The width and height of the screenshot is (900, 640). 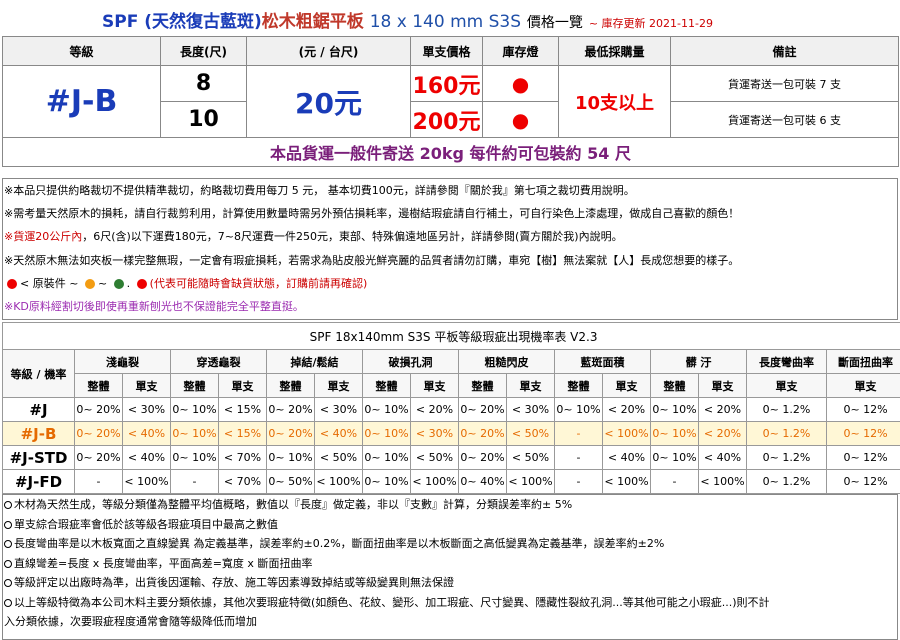 What do you see at coordinates (146, 524) in the screenshot?
I see `bottom-note-text: 單支綜合瑕疵率會低於該等級各瑕疵項目中最高之數值` at bounding box center [146, 524].